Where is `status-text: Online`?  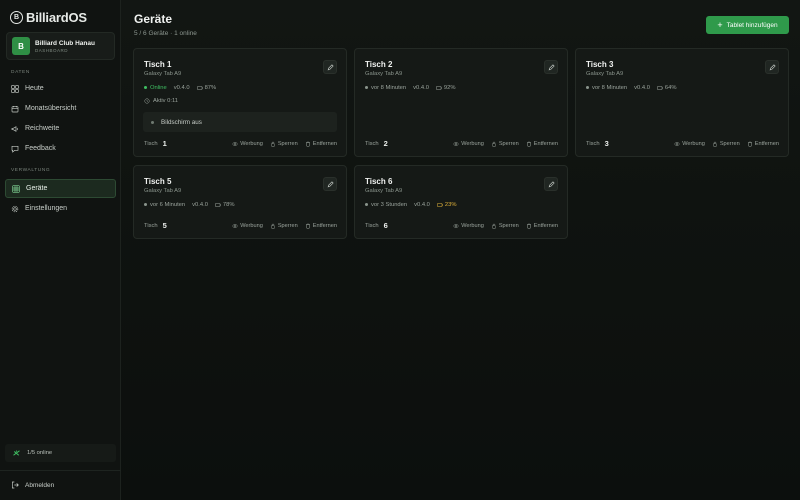 status-text: Online is located at coordinates (155, 88).